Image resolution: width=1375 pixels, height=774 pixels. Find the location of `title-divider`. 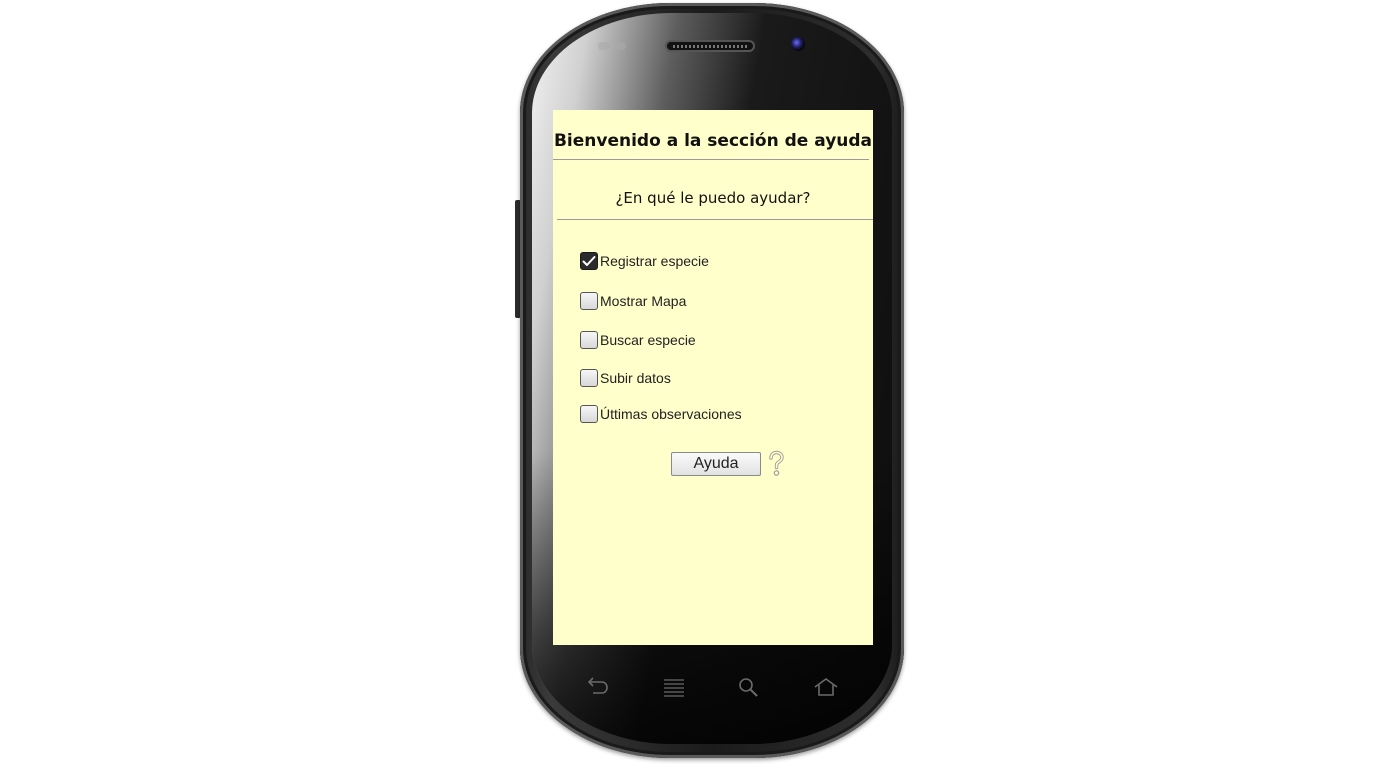

title-divider is located at coordinates (711, 159).